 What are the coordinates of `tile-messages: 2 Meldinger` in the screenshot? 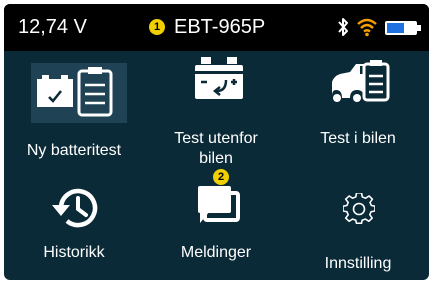 It's located at (216, 224).